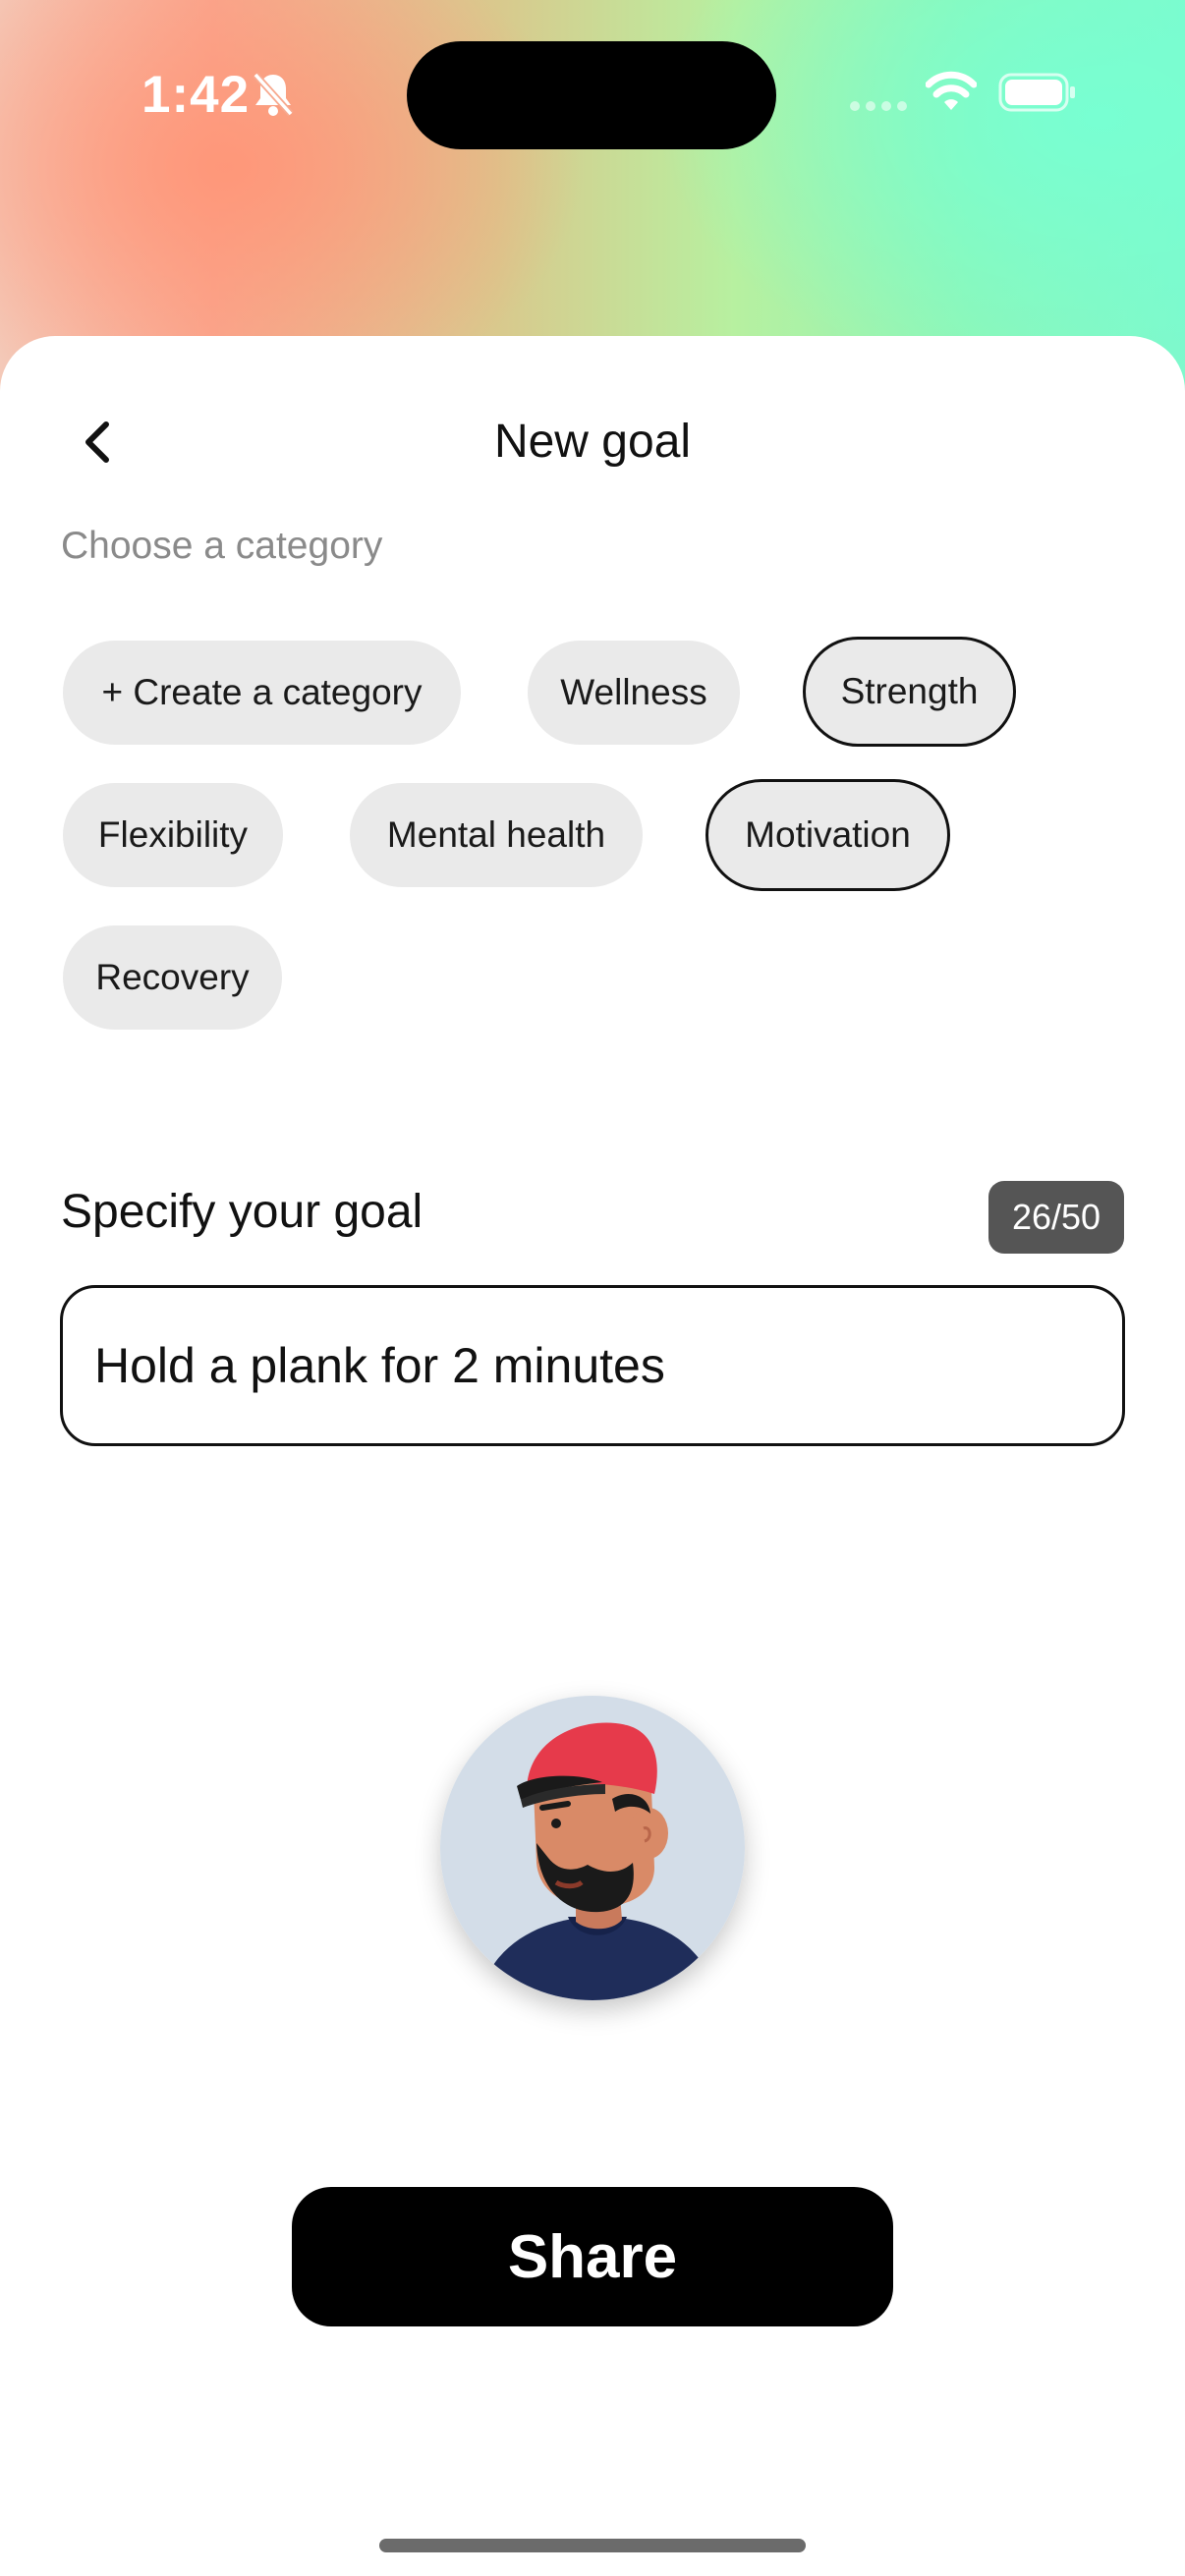 The image size is (1185, 2576). Describe the element at coordinates (634, 693) in the screenshot. I see `category-chip-wellness: Wellness` at that location.